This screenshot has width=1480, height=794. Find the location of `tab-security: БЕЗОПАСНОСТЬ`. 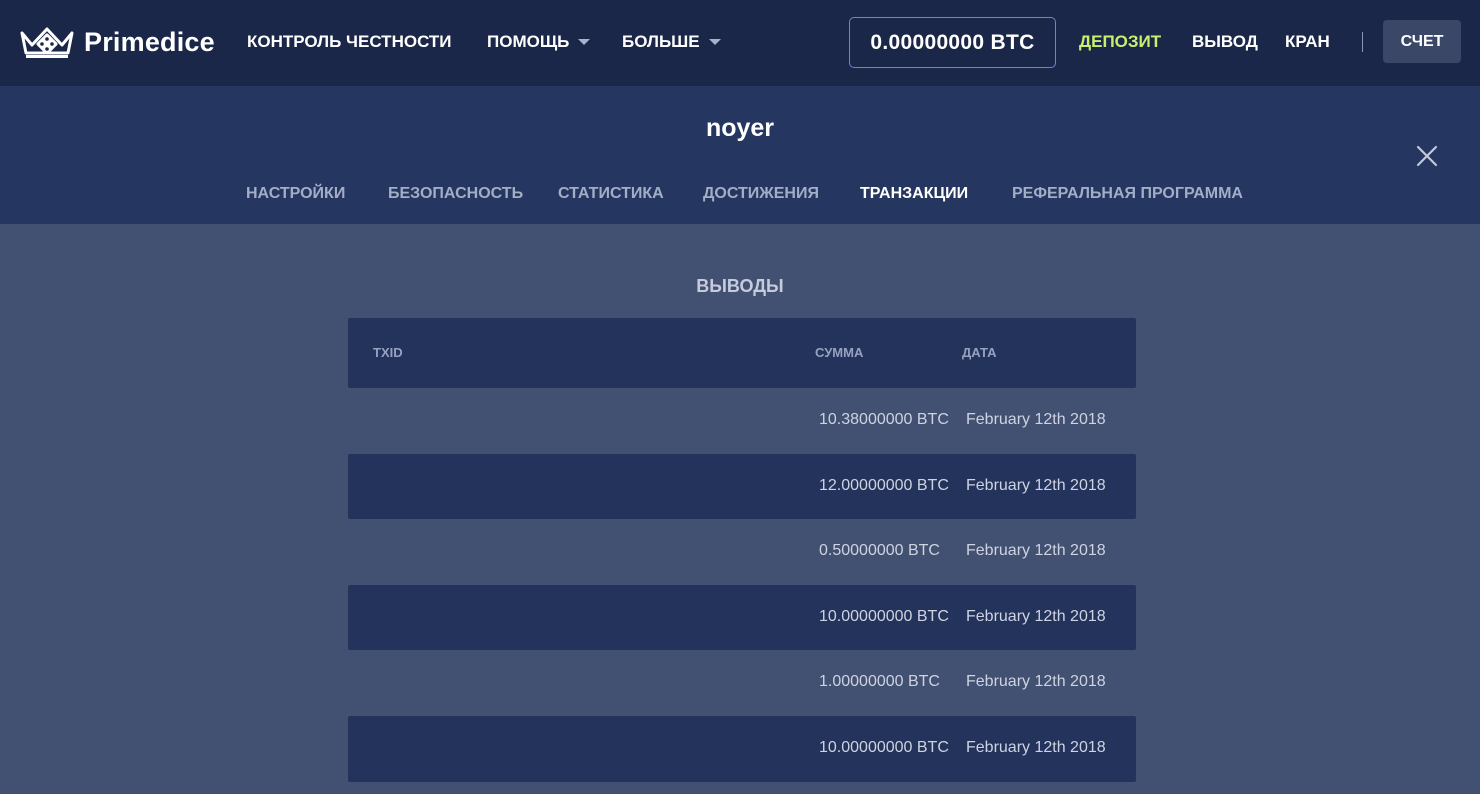

tab-security: БЕЗОПАСНОСТЬ is located at coordinates (455, 194).